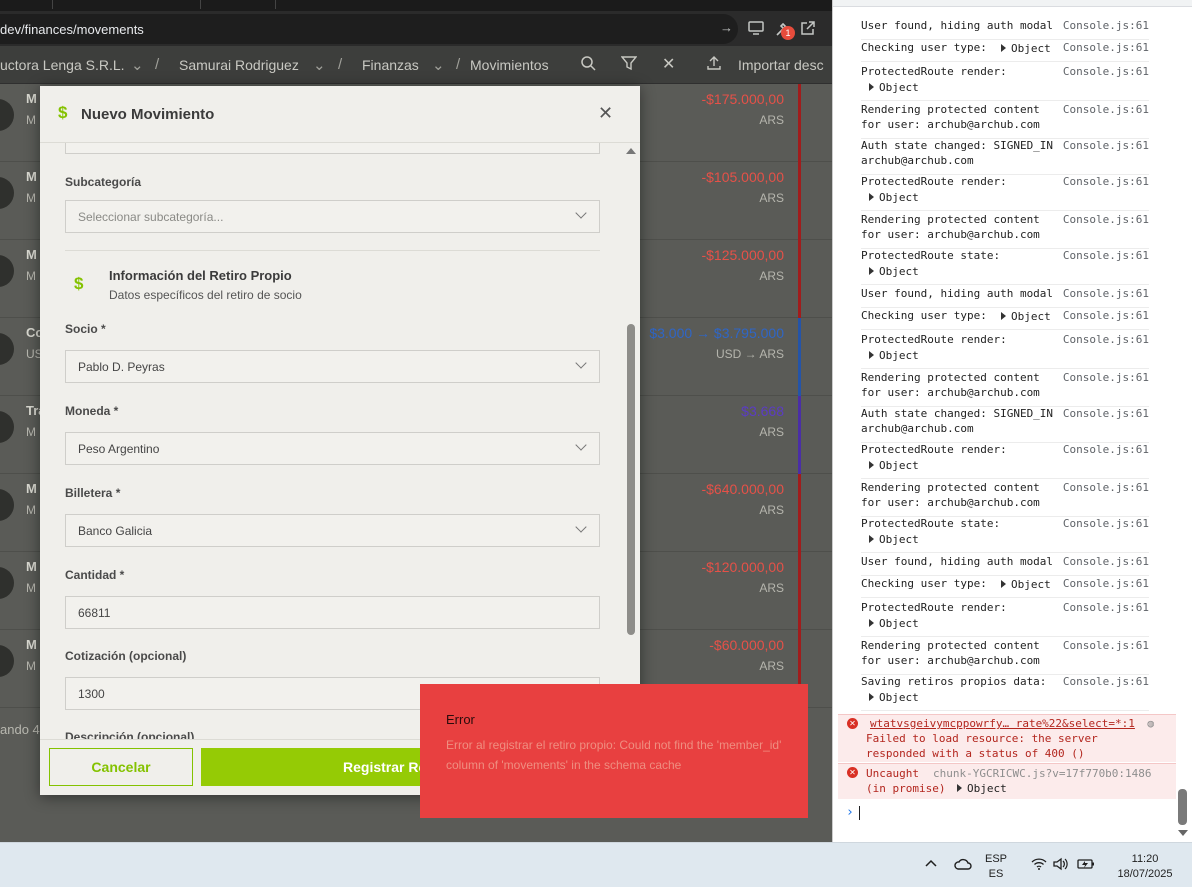  I want to click on open-external-icon, so click(807, 30).